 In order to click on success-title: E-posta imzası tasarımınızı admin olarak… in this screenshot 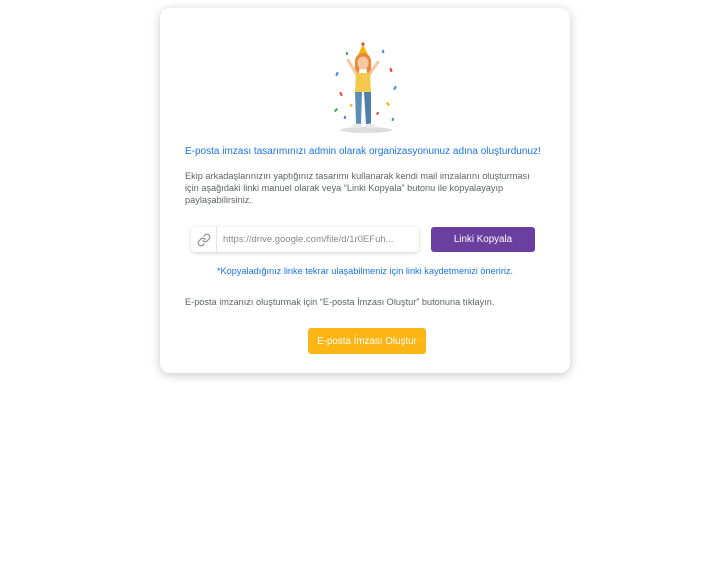, I will do `click(363, 151)`.